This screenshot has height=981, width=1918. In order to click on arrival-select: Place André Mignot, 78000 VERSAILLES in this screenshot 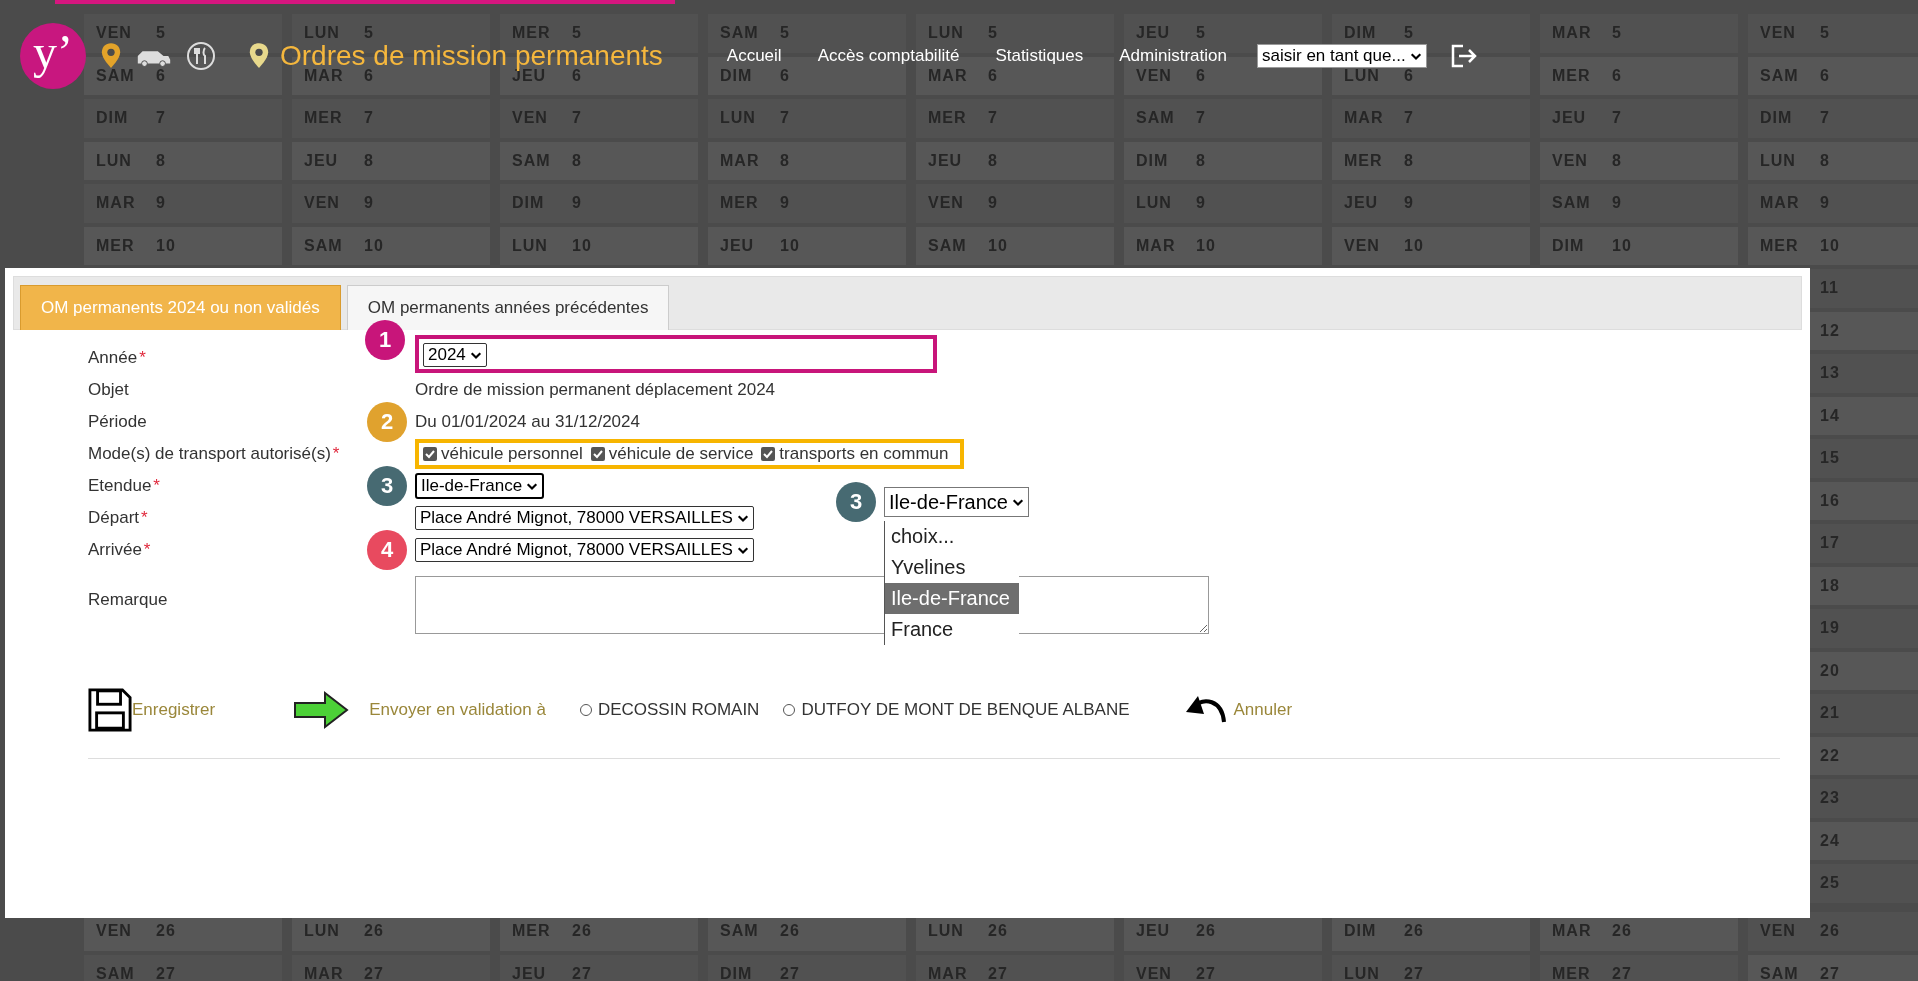, I will do `click(584, 550)`.